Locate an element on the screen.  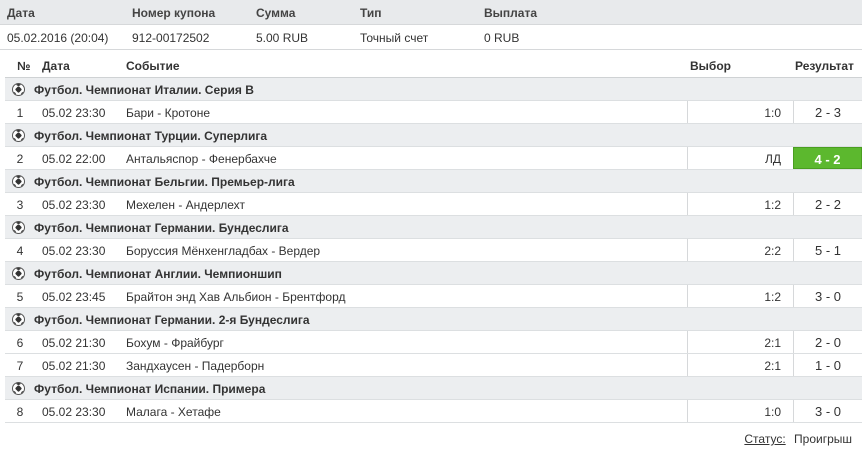
event-group-row: Футбол. Чемпионат Италии. Серия В is located at coordinates (433, 89).